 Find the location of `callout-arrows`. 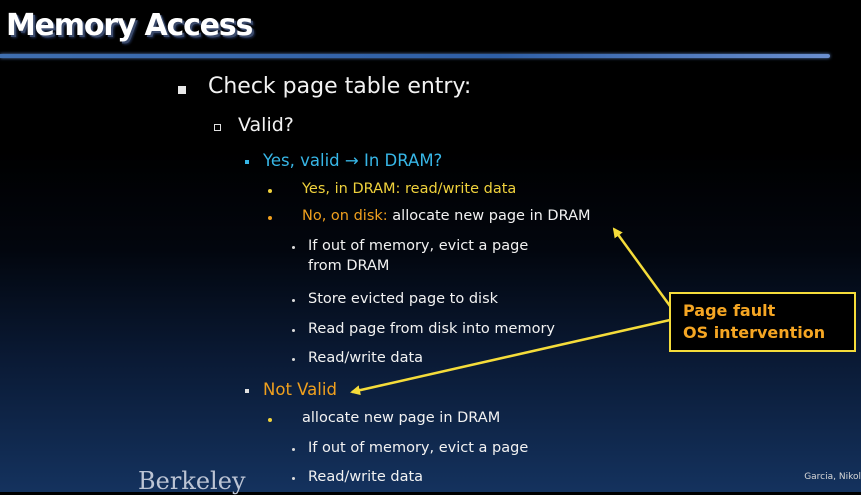

callout-arrows is located at coordinates (511, 311).